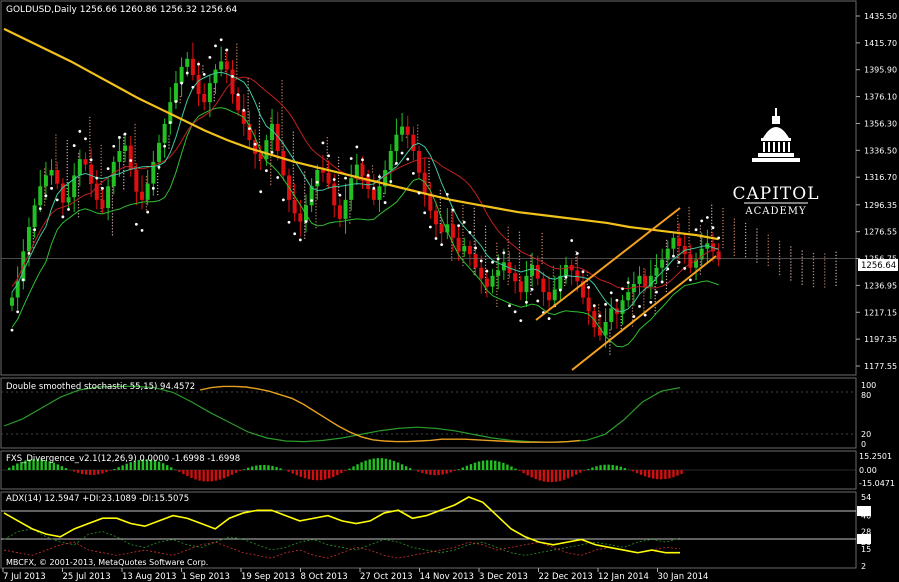 Image resolution: width=899 pixels, height=582 pixels. What do you see at coordinates (880, 339) in the screenshot?
I see `price-tick-label: 1197.35` at bounding box center [880, 339].